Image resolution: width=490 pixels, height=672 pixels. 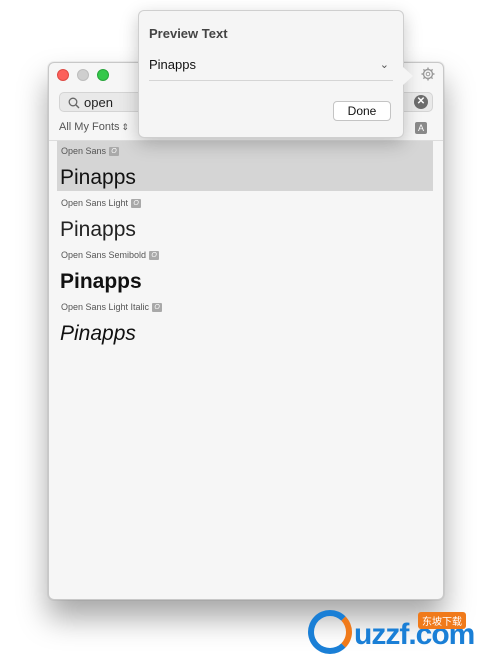 What do you see at coordinates (74, 105) in the screenshot?
I see `magnifier-icon` at bounding box center [74, 105].